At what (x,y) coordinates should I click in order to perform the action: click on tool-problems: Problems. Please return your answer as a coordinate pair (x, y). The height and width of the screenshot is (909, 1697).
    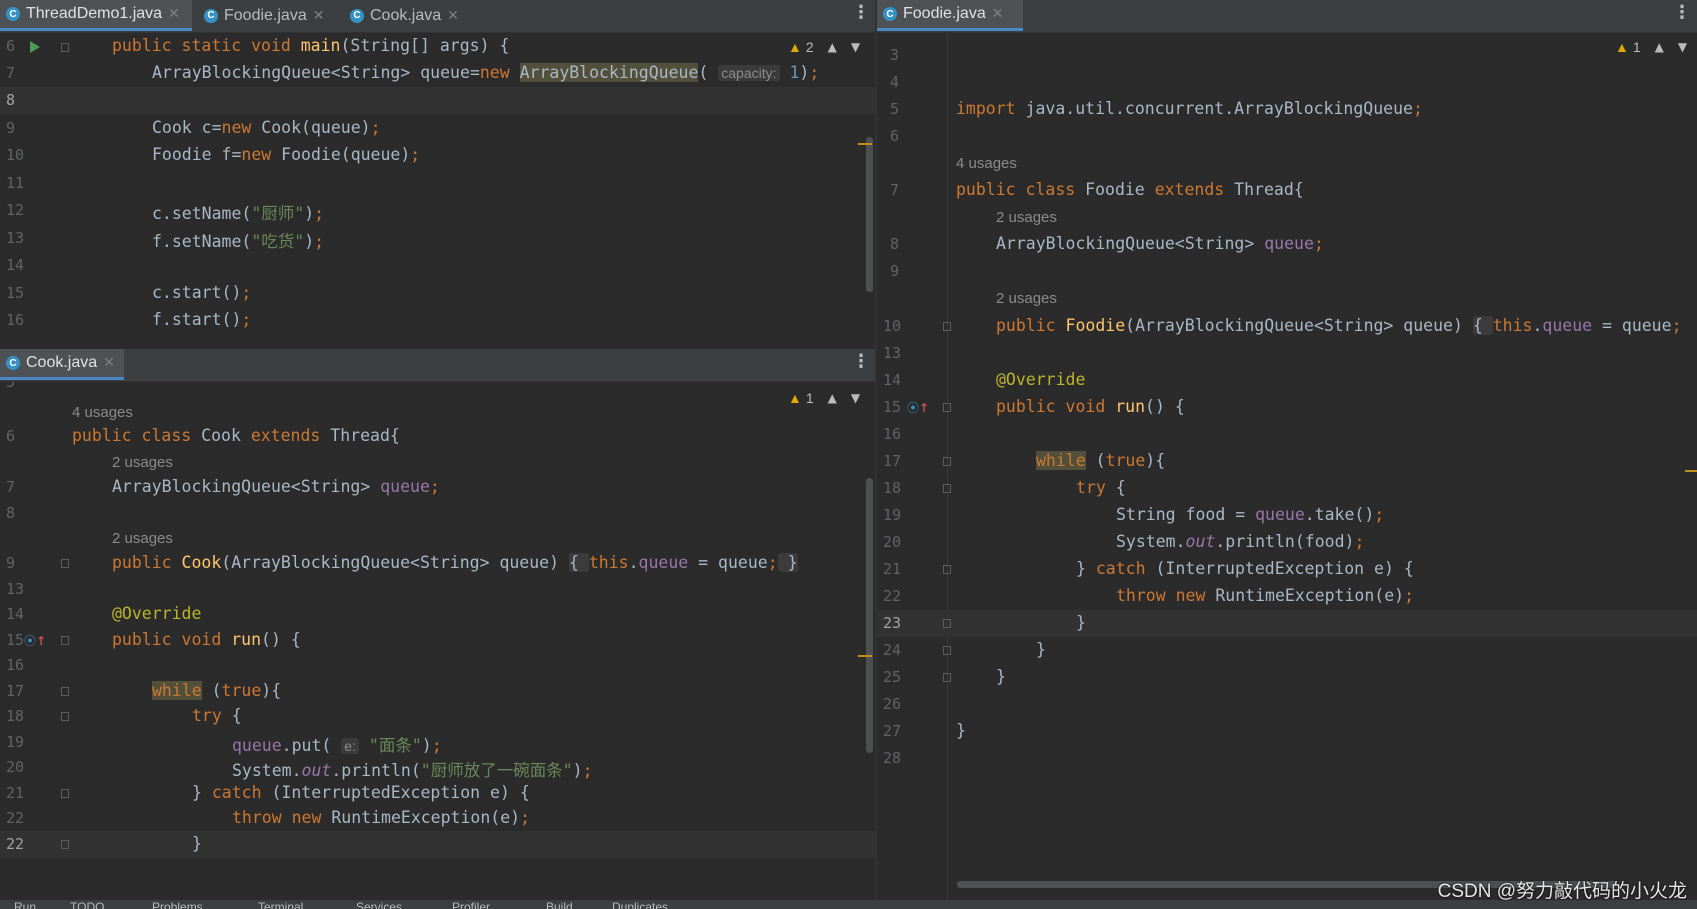
    Looking at the image, I should click on (177, 904).